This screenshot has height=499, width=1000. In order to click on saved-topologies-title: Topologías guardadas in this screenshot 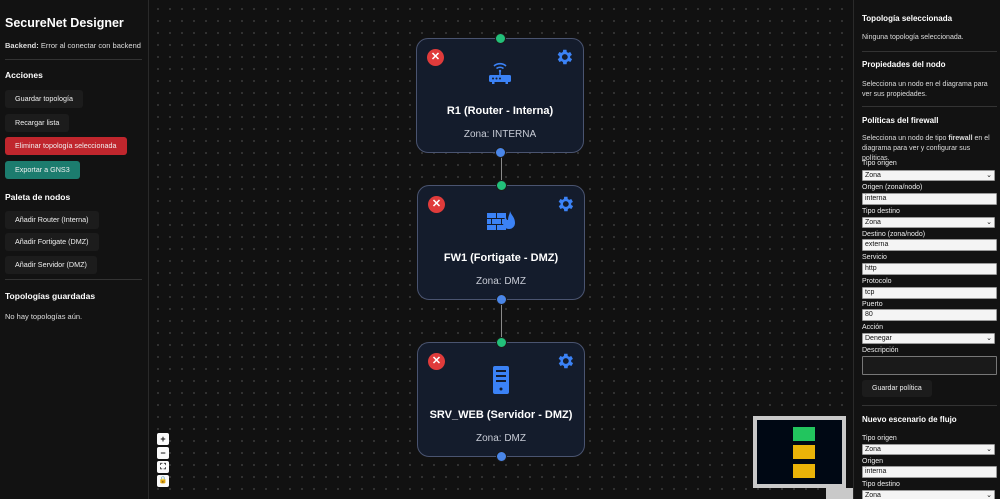, I will do `click(50, 296)`.